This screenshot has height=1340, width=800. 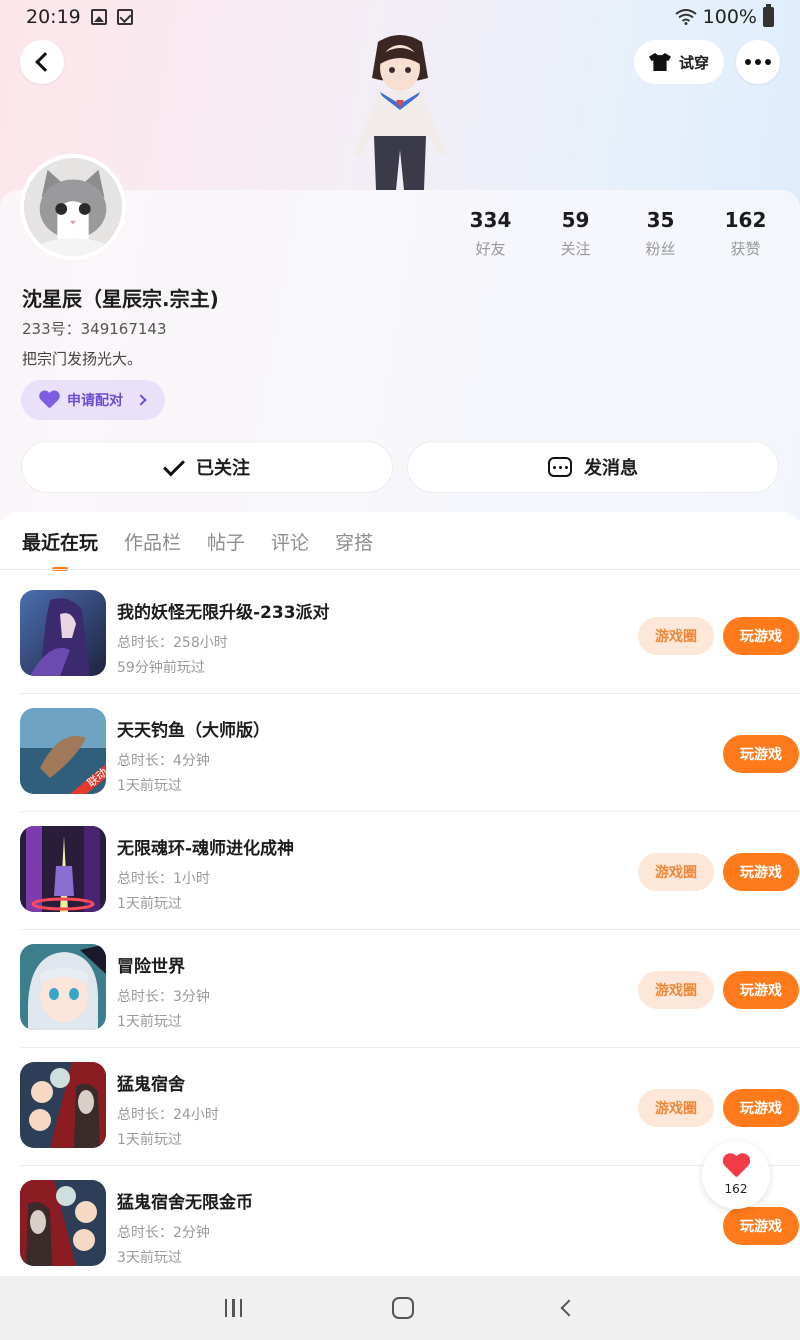 I want to click on floating-like-button: 162, so click(x=736, y=1175).